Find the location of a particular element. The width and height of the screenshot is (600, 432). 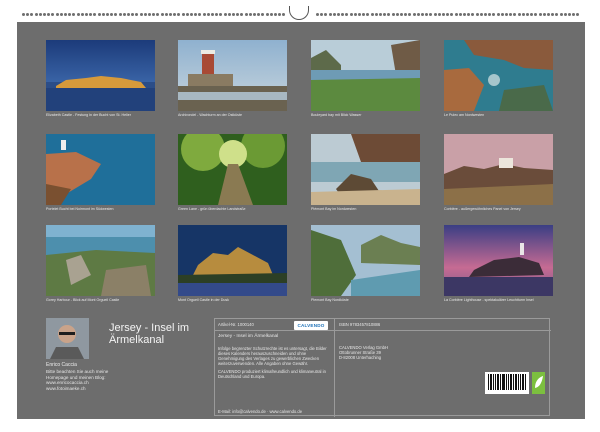

photo-caption-10: Mont Orgueil Castle in der Dusk is located at coordinates (203, 300).